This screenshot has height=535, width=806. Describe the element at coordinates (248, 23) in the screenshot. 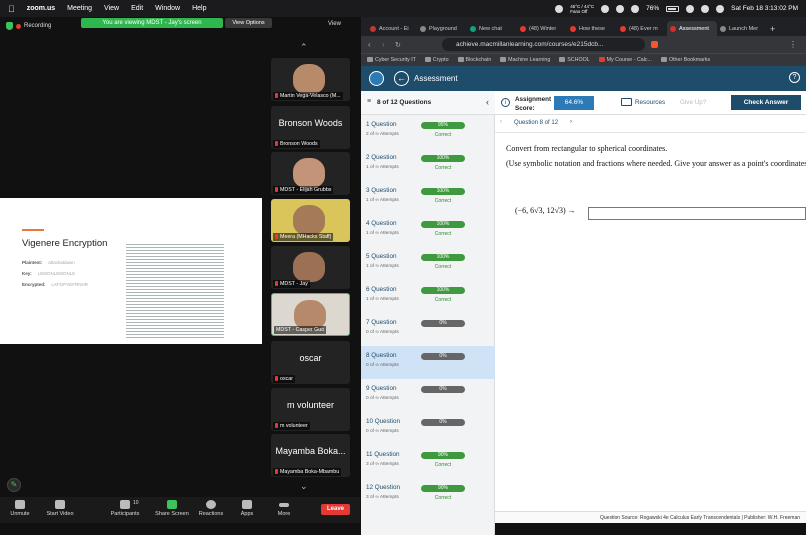

I see `view-options-button: View Options` at that location.